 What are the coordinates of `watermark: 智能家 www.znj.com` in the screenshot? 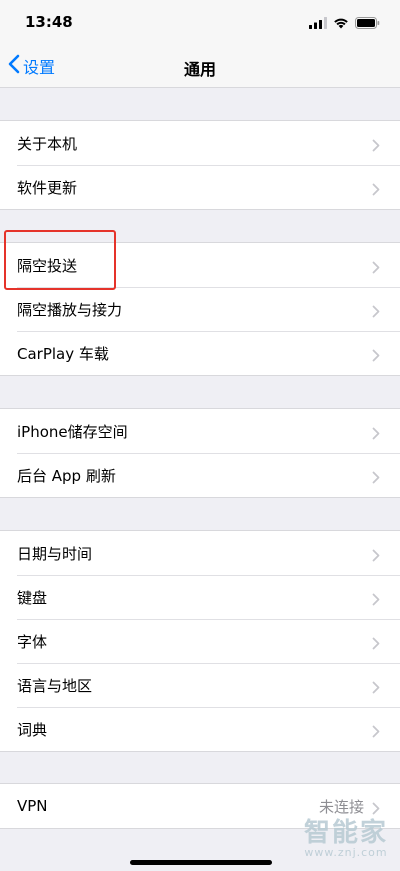 It's located at (346, 835).